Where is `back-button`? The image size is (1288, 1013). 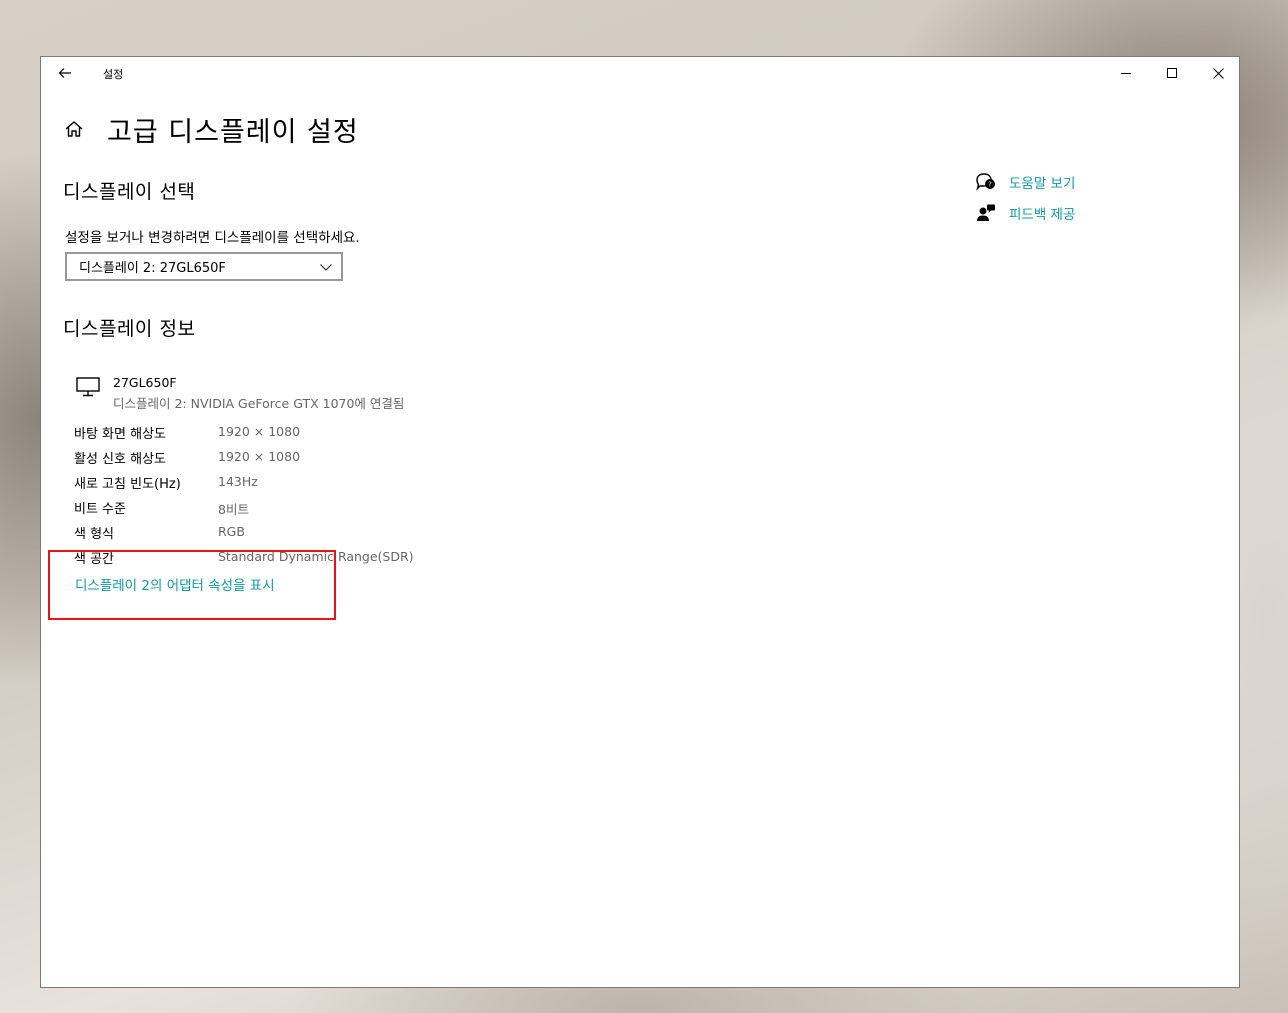
back-button is located at coordinates (65, 73).